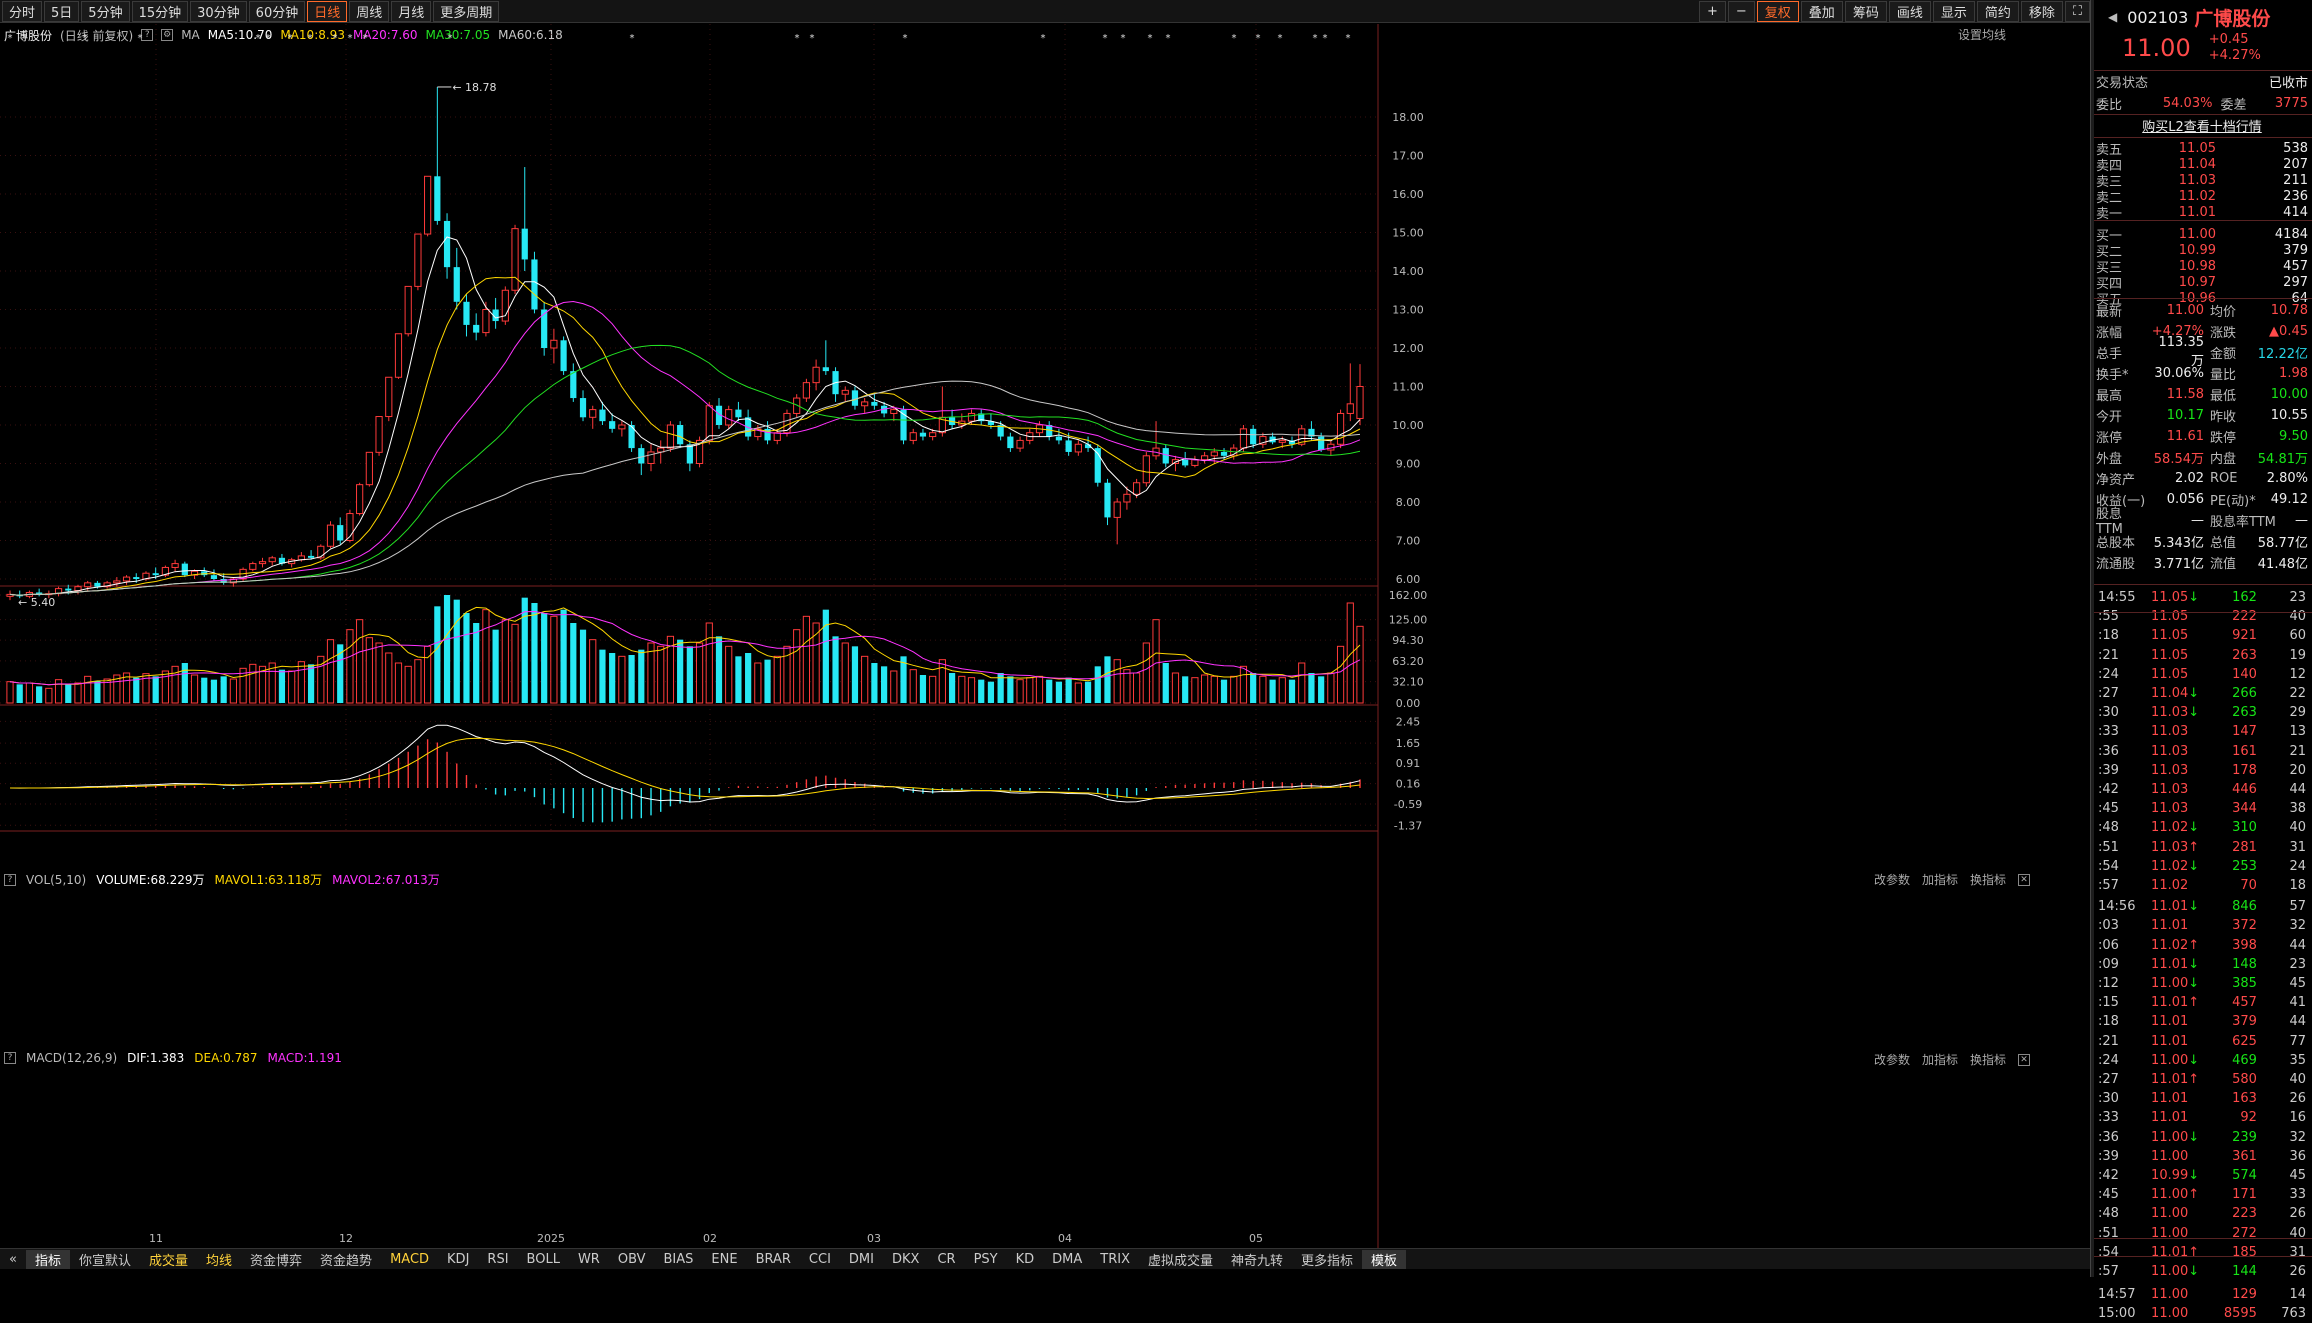  What do you see at coordinates (2298, 713) in the screenshot?
I see `tick-count: 29` at bounding box center [2298, 713].